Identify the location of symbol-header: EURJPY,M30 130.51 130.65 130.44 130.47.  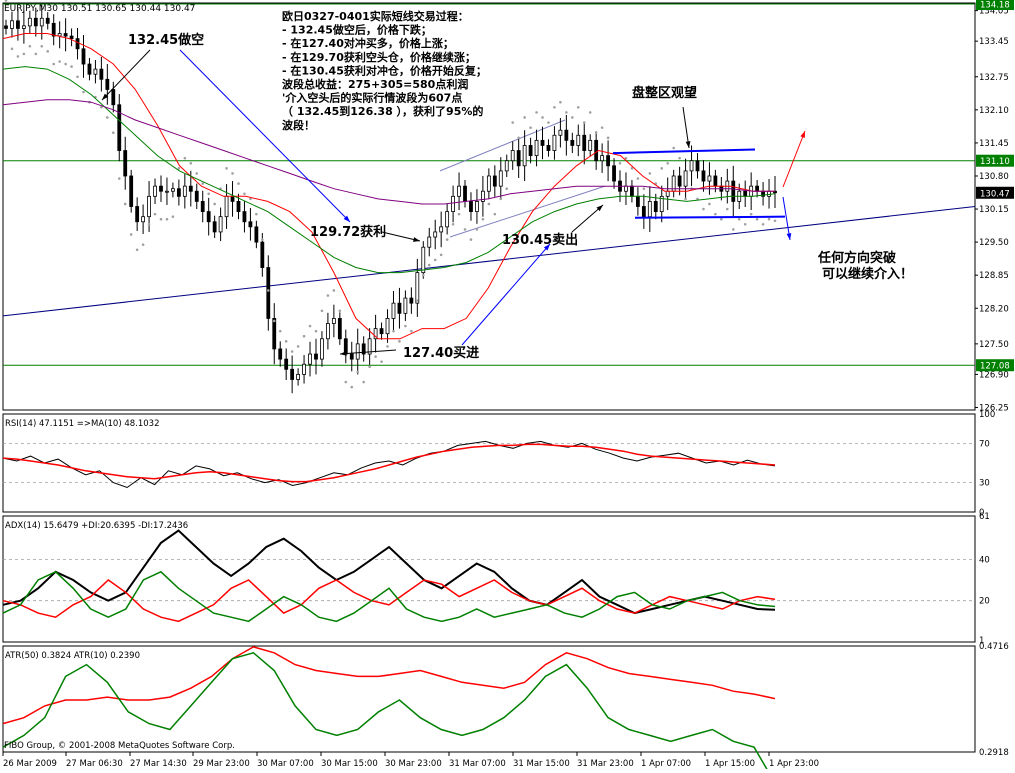
(99, 9).